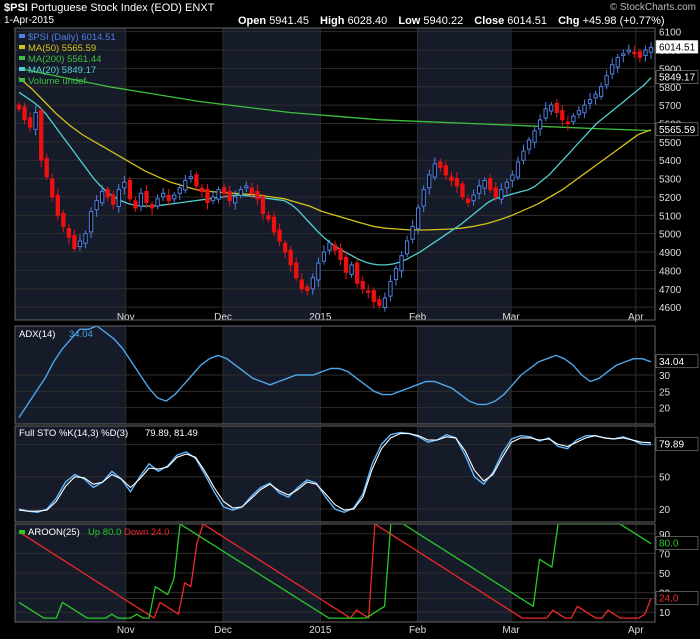  I want to click on x-tick-label: Mar, so click(511, 630).